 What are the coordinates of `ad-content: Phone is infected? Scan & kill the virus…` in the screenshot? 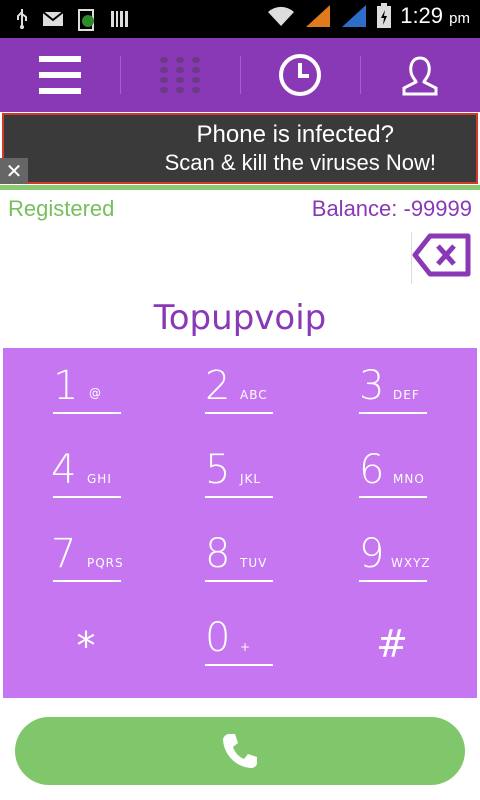 It's located at (240, 148).